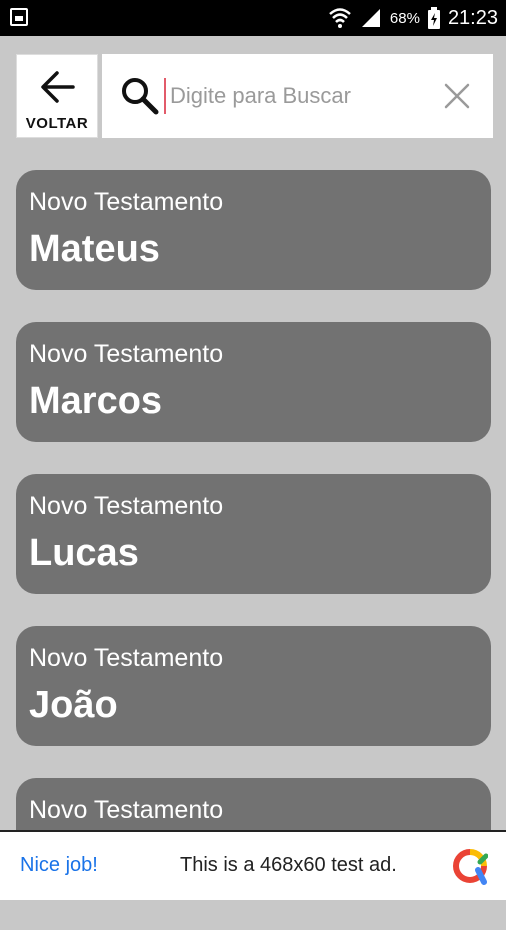 This screenshot has width=506, height=930. Describe the element at coordinates (94, 249) in the screenshot. I see `book-name: Mateus` at that location.